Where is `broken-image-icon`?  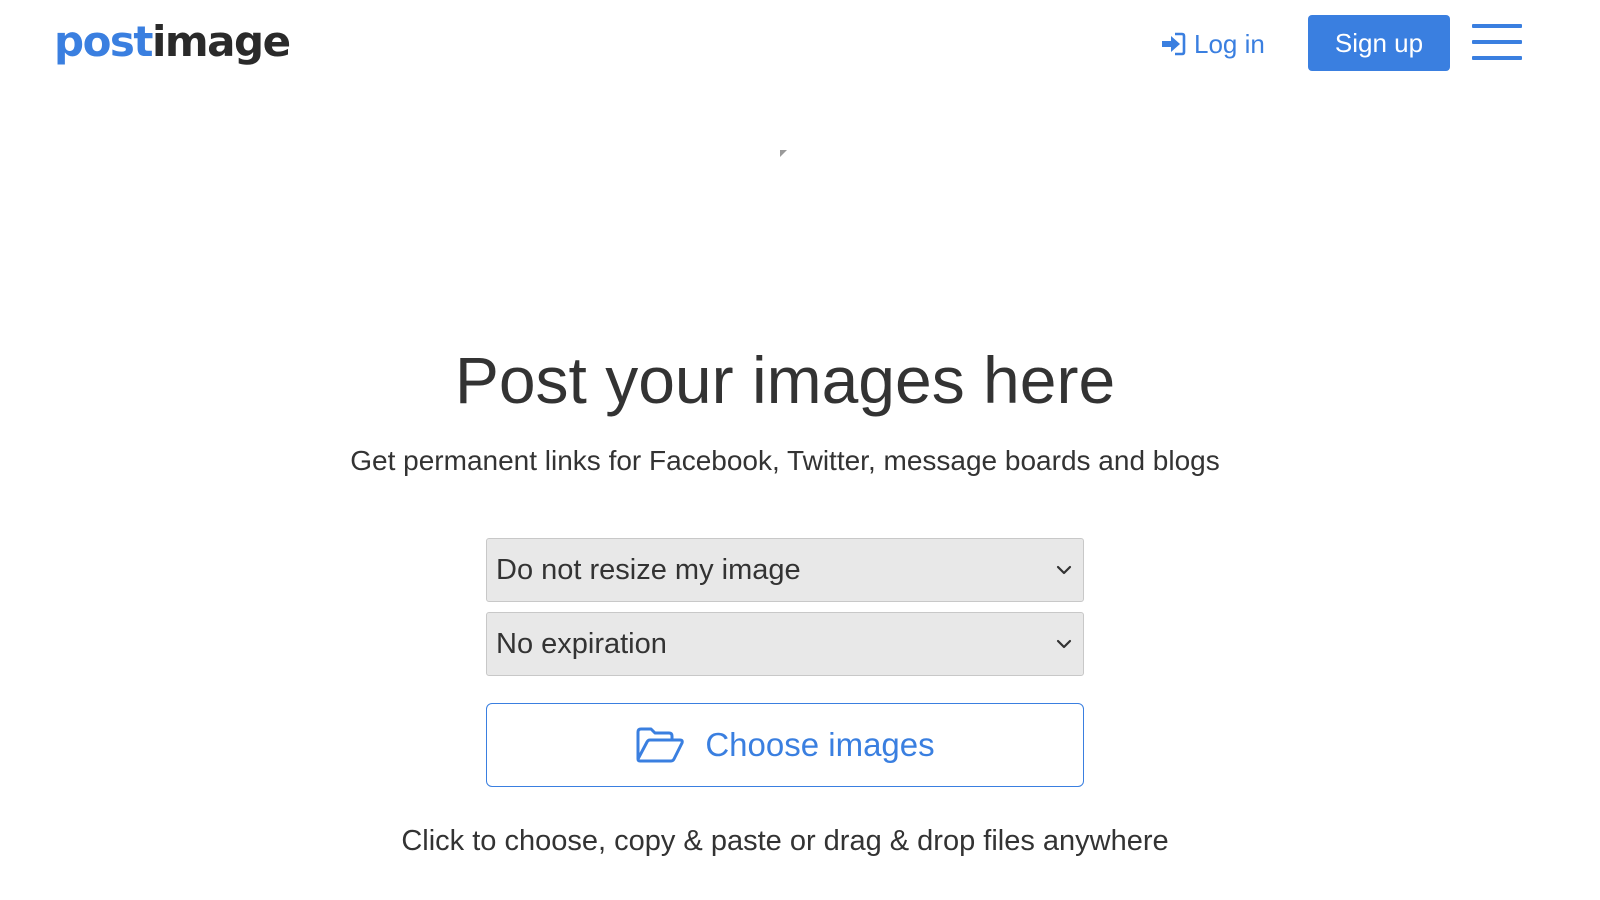
broken-image-icon is located at coordinates (783, 153).